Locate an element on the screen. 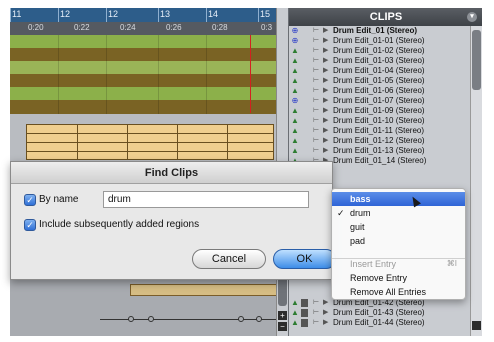  menu-shortcut: ⌘I is located at coordinates (451, 263).